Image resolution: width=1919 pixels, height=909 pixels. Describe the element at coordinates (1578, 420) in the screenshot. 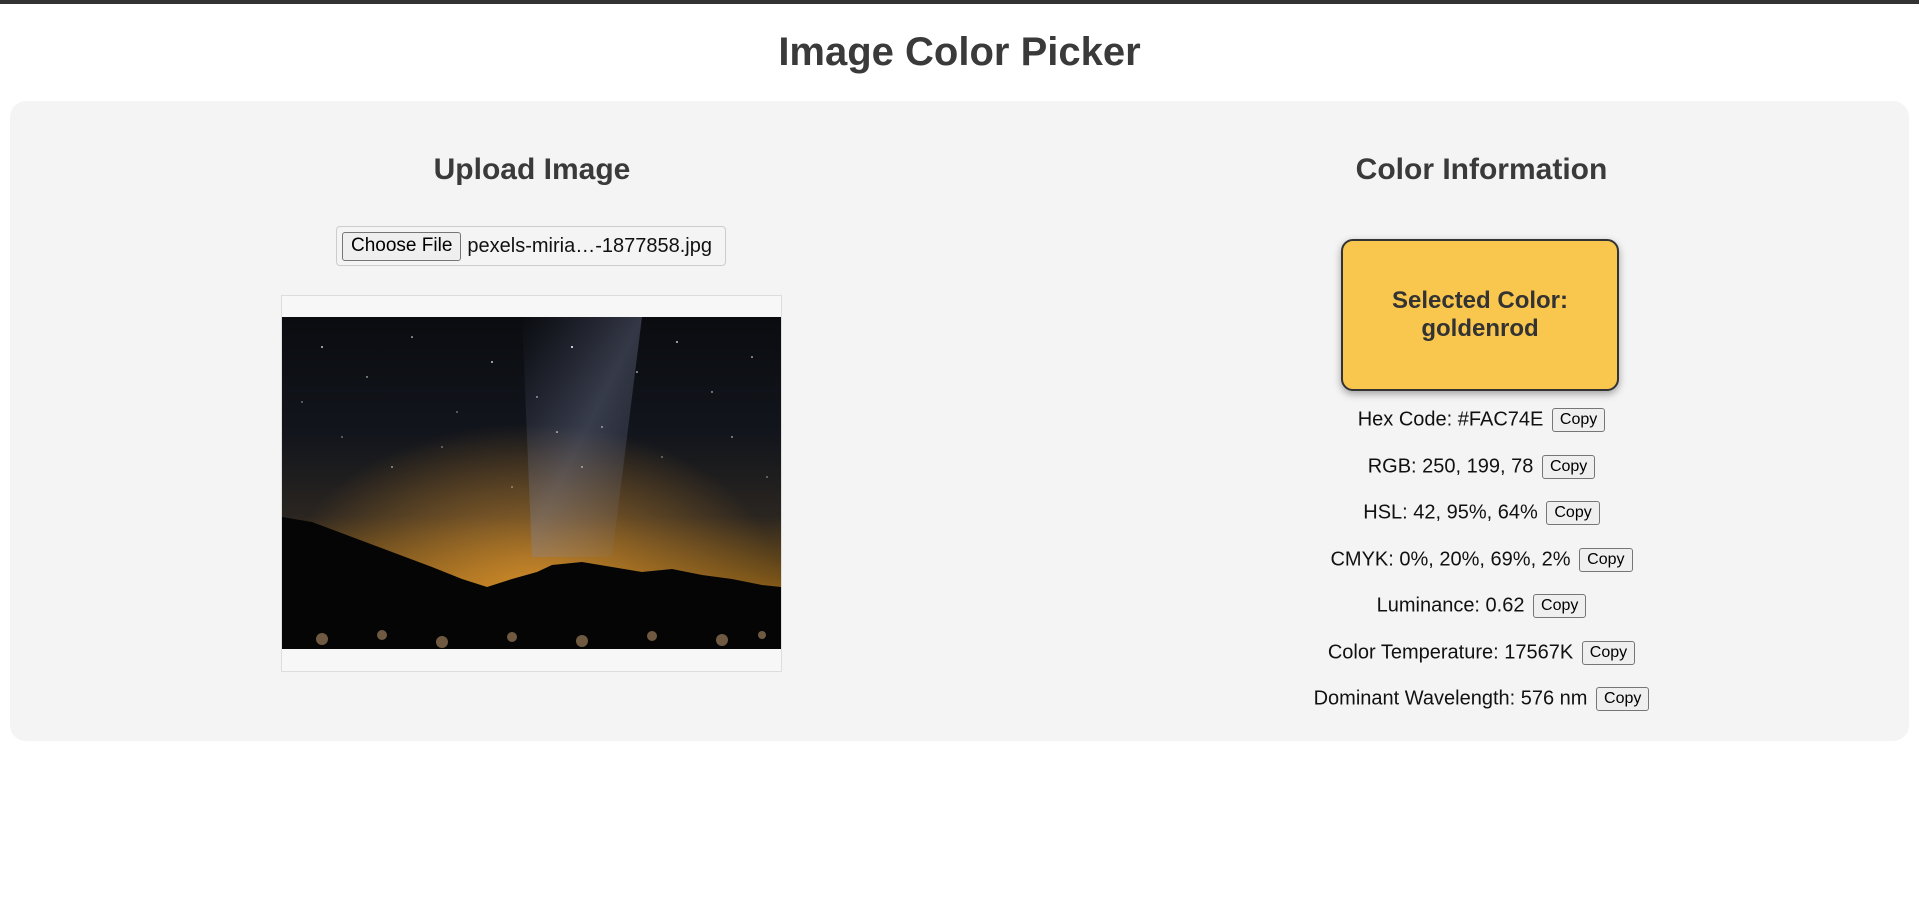

I see `copy-hex-button: Copy` at that location.